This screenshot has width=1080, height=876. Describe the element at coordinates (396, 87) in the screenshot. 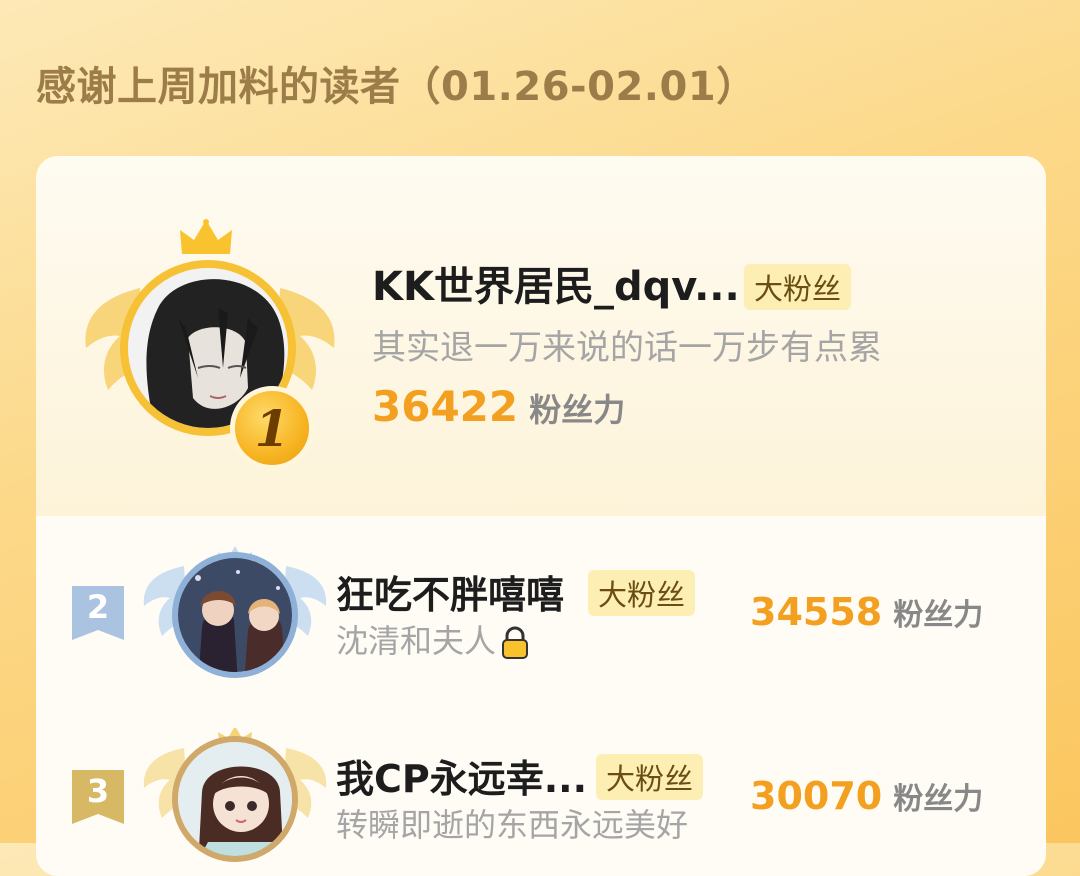

I see `page-title: 感谢上周加料的读者（01.26-02.01）` at that location.